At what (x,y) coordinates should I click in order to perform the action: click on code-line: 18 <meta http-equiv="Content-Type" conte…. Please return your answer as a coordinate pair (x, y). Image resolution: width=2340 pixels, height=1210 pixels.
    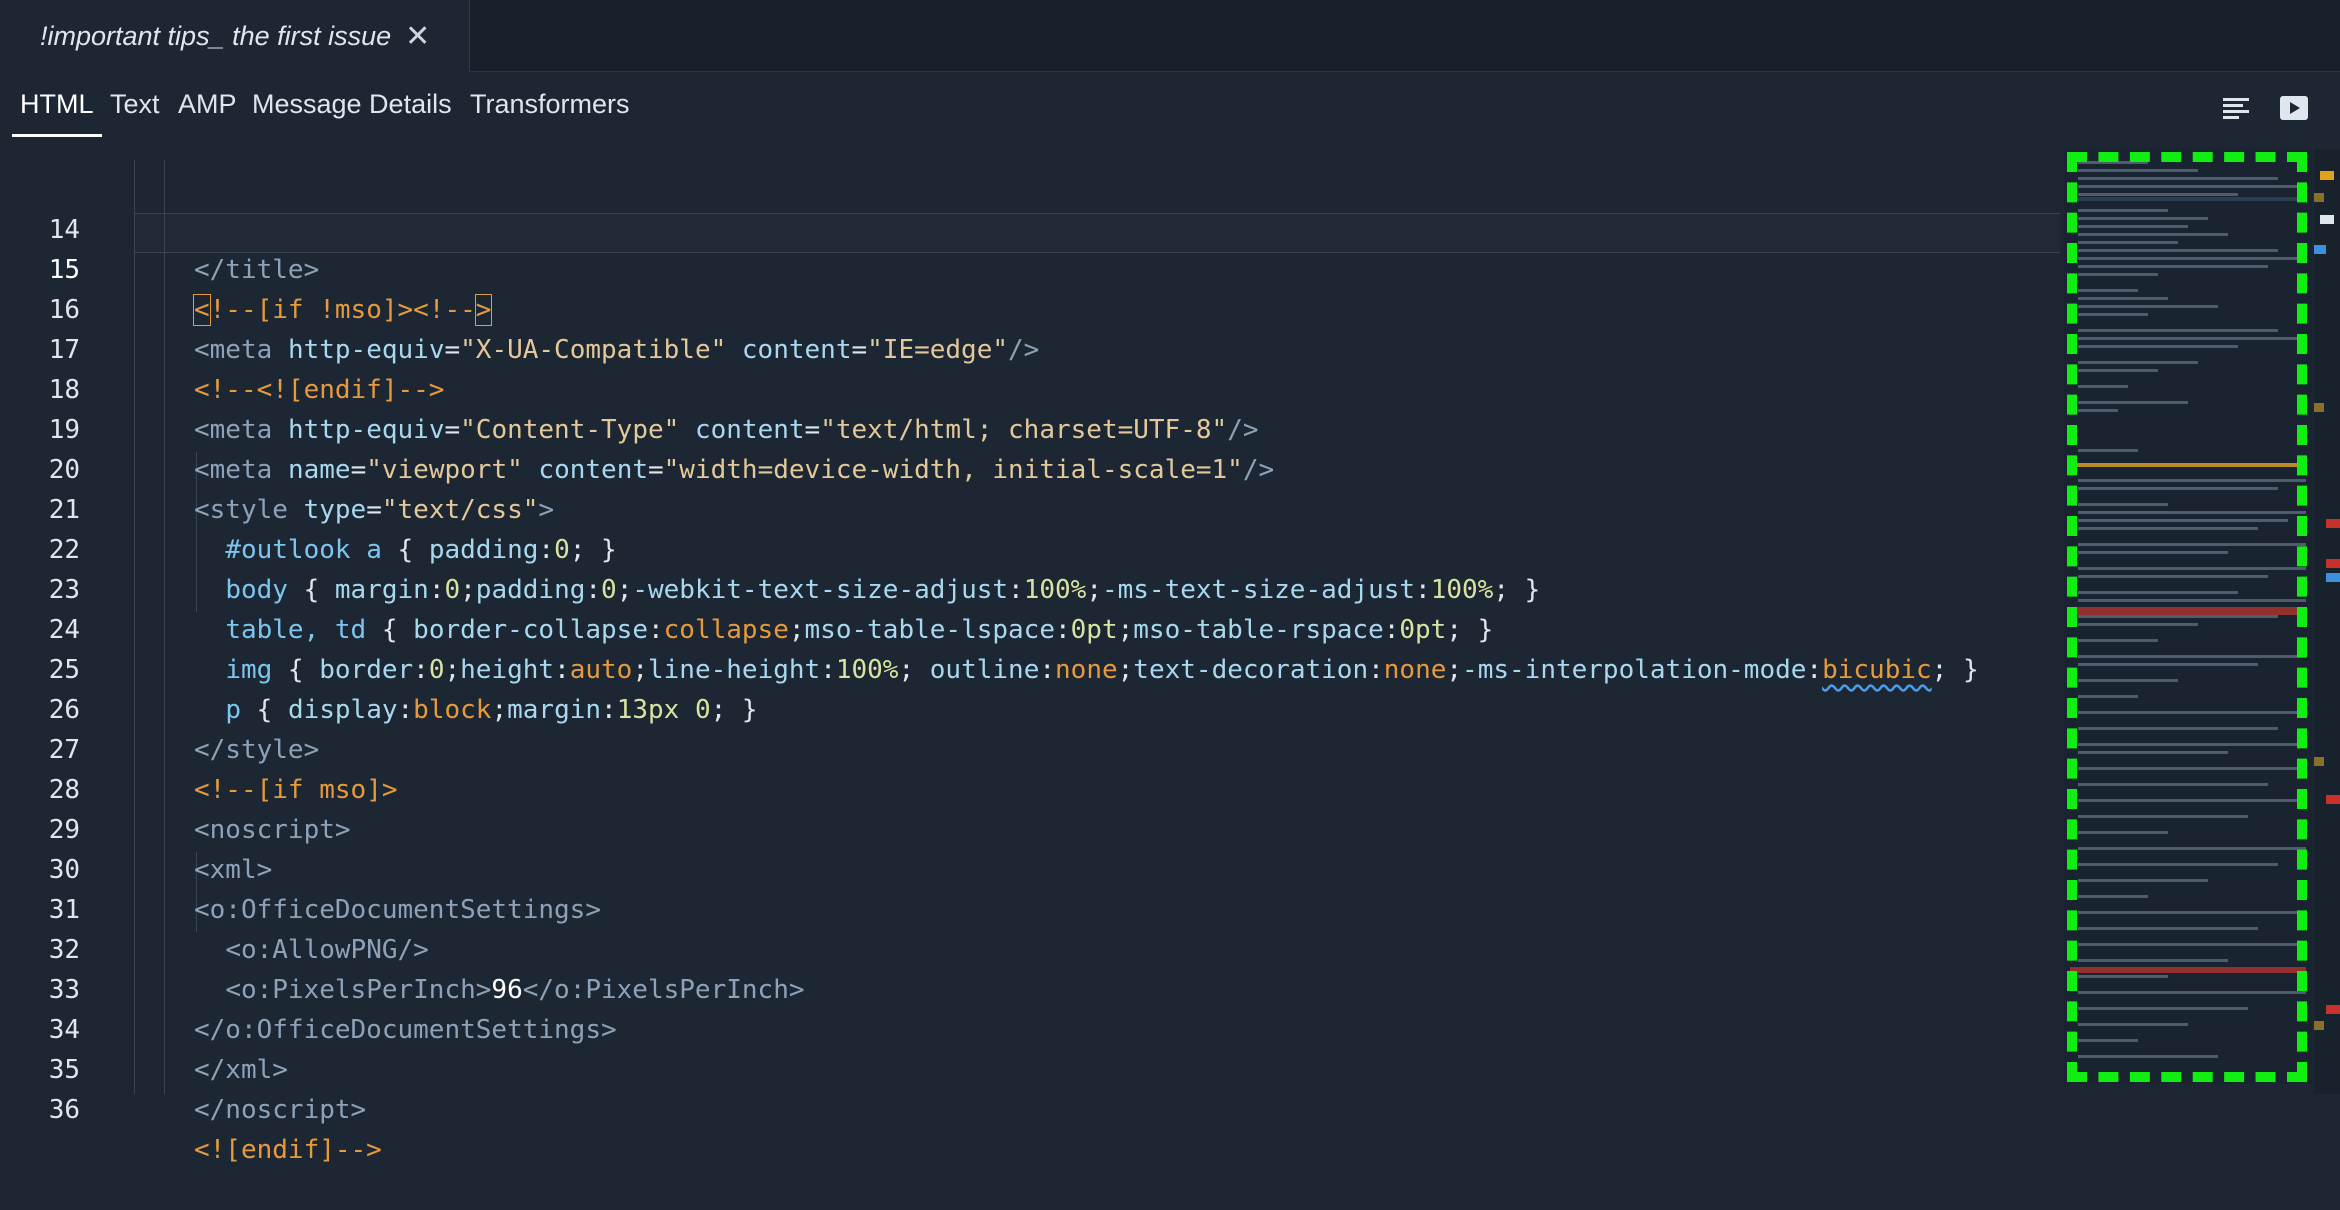
    Looking at the image, I should click on (1030, 387).